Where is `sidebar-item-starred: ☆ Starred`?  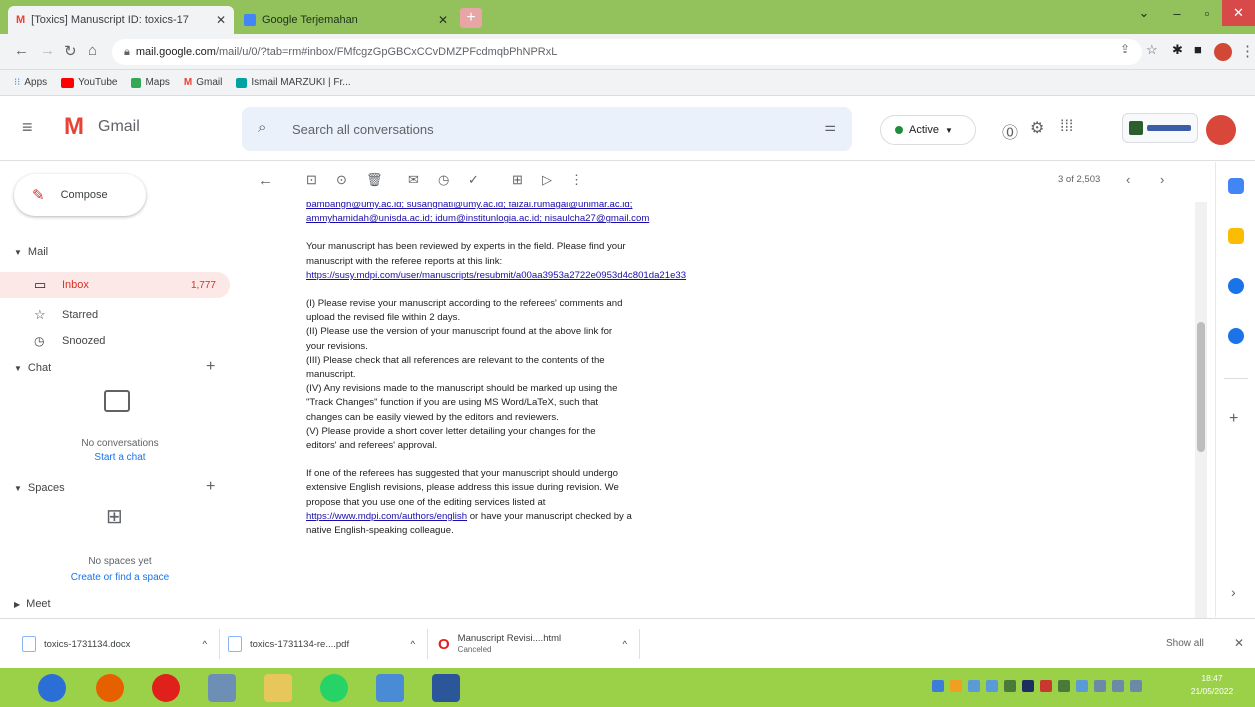 sidebar-item-starred: ☆ Starred is located at coordinates (115, 315).